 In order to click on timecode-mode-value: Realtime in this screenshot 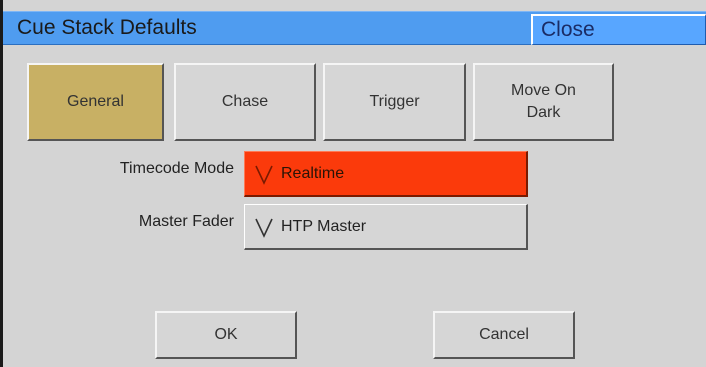, I will do `click(313, 173)`.